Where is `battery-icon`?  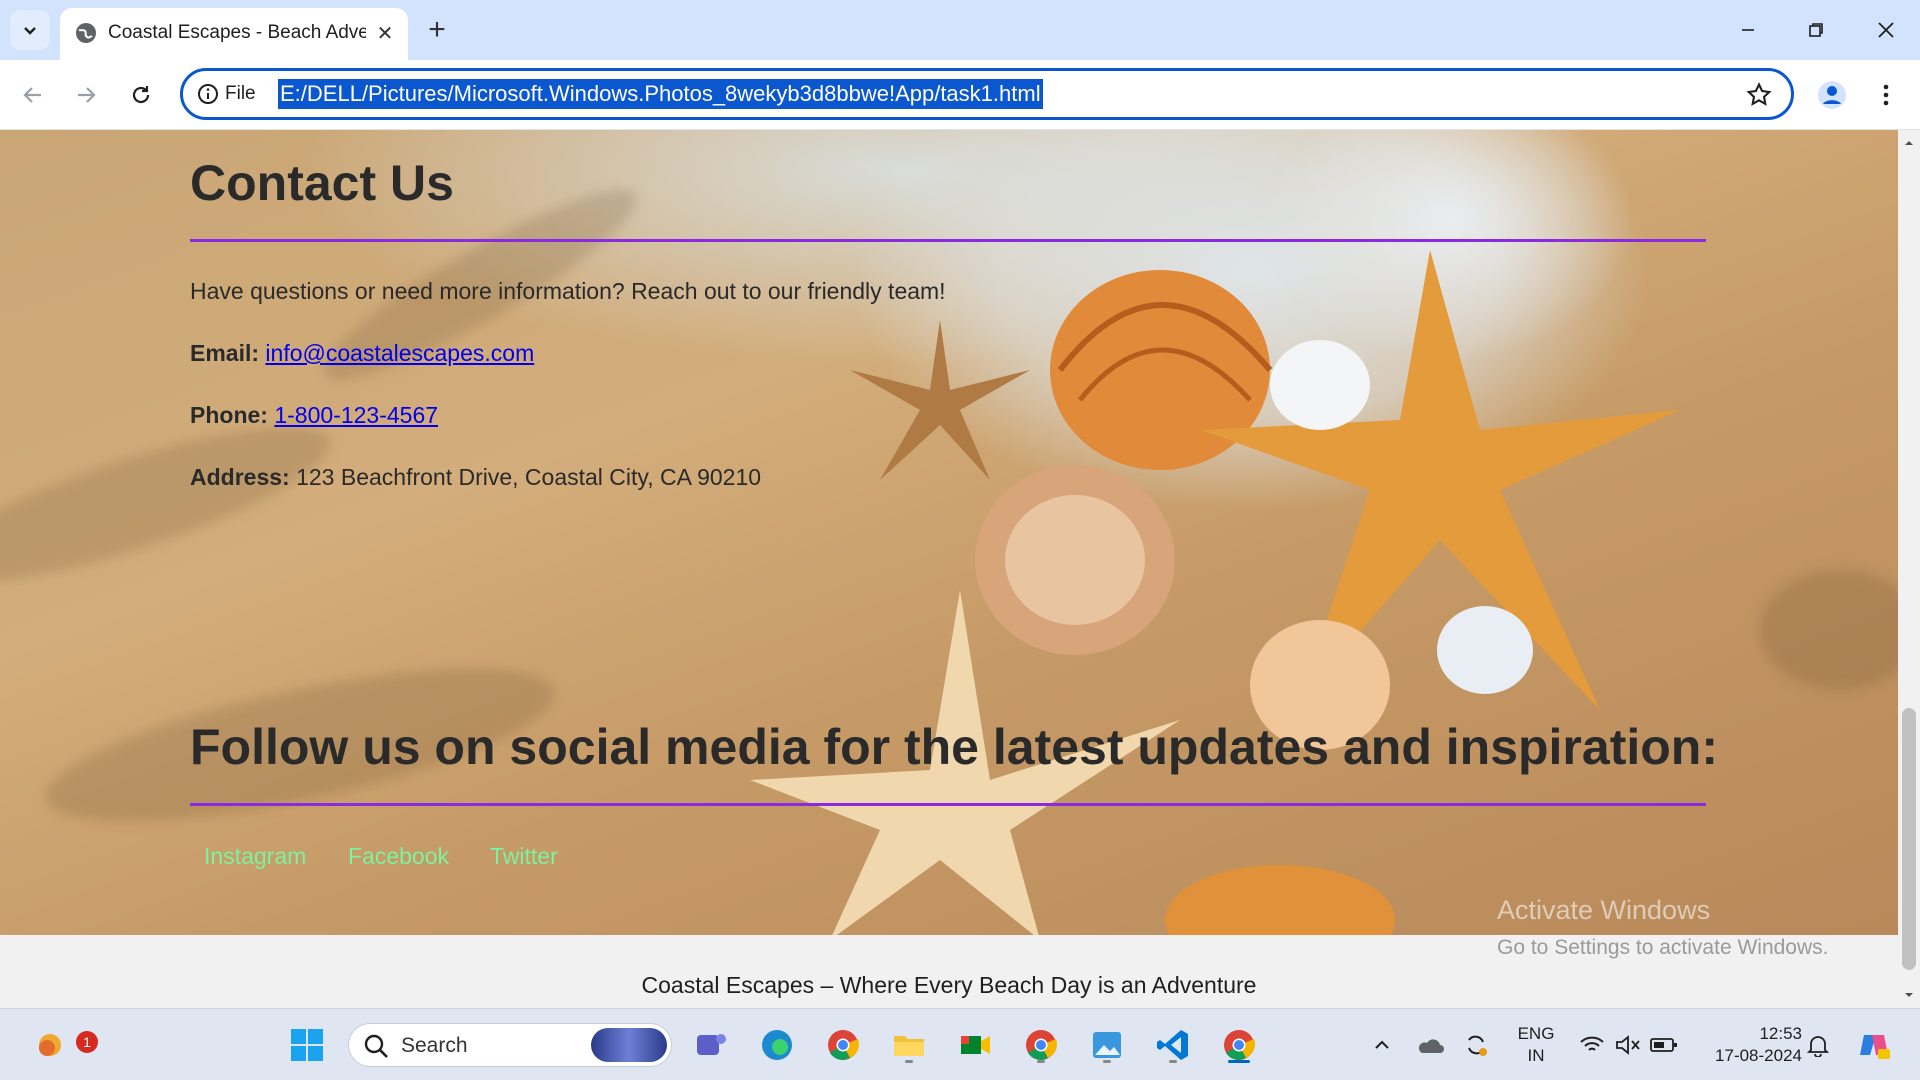 battery-icon is located at coordinates (1663, 1045).